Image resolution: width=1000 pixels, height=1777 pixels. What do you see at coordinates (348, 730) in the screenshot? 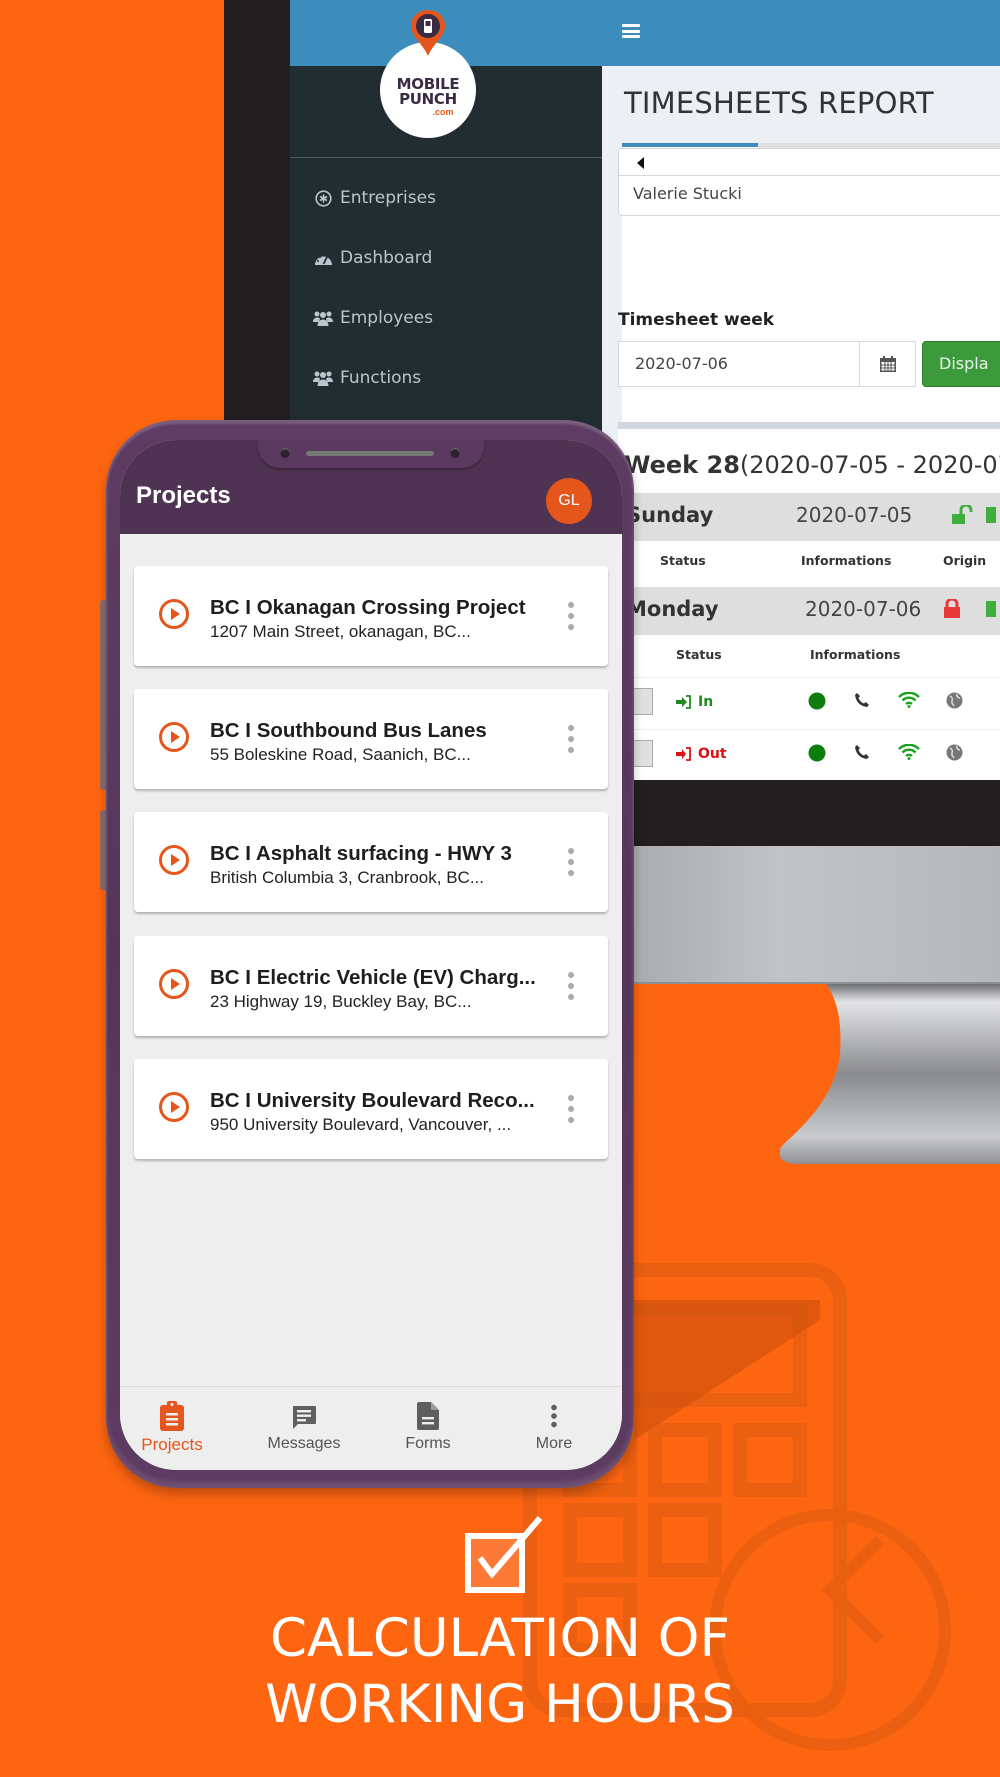
I see `project-title: BC I Southbound Bus Lanes` at bounding box center [348, 730].